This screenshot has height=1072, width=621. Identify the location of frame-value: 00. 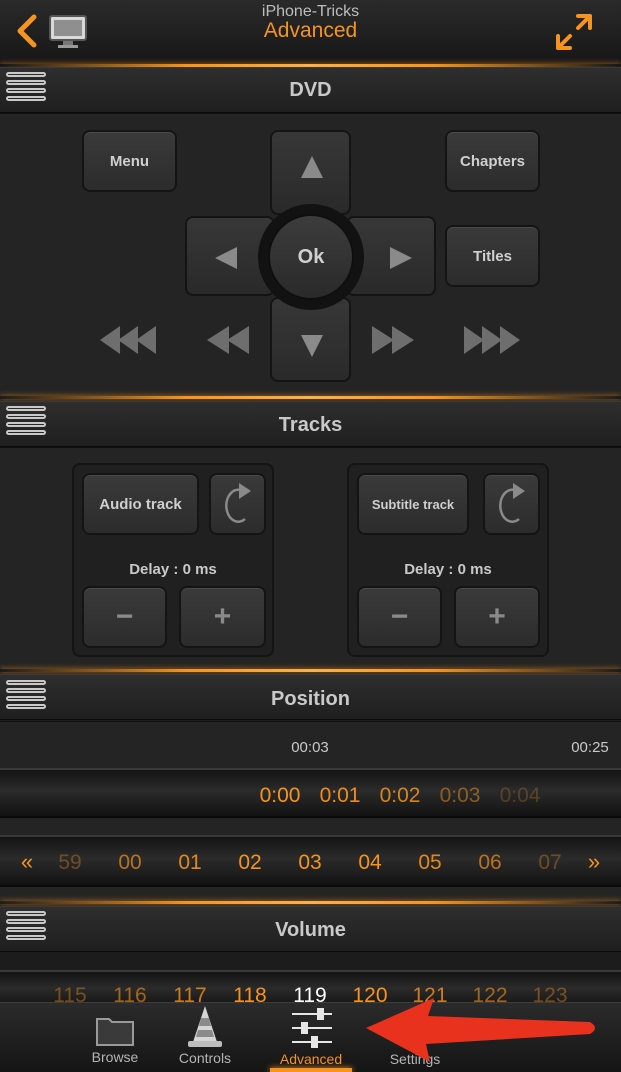
(130, 862).